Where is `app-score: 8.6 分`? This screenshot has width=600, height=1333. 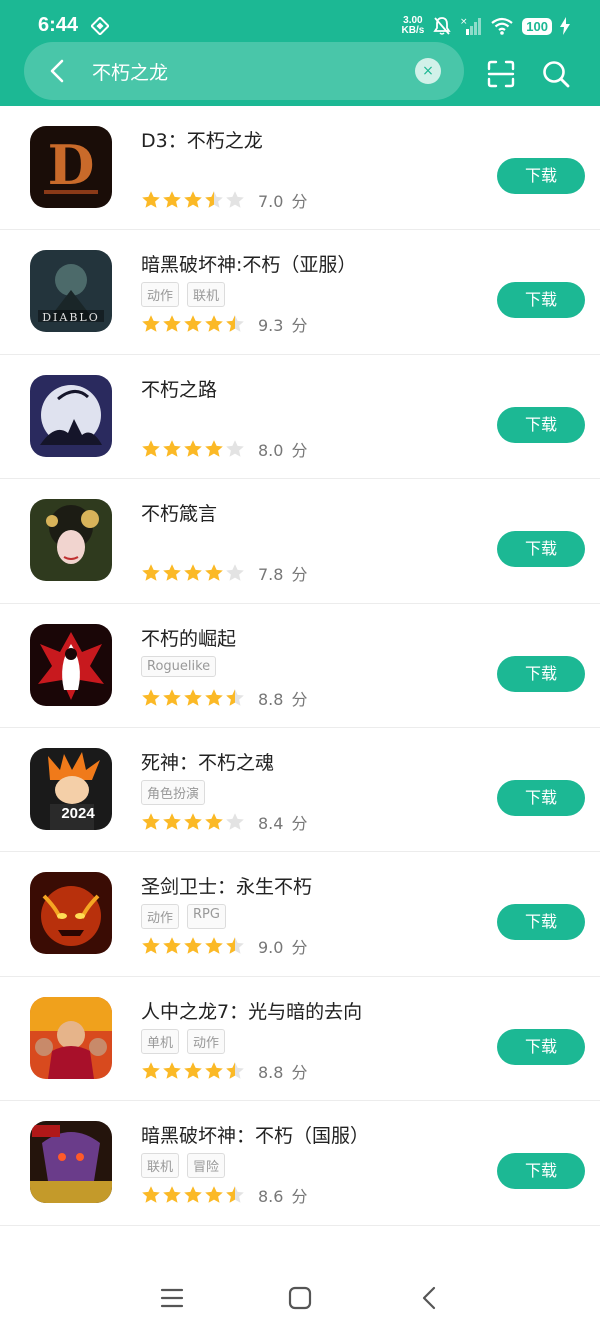 app-score: 8.6 分 is located at coordinates (282, 1195).